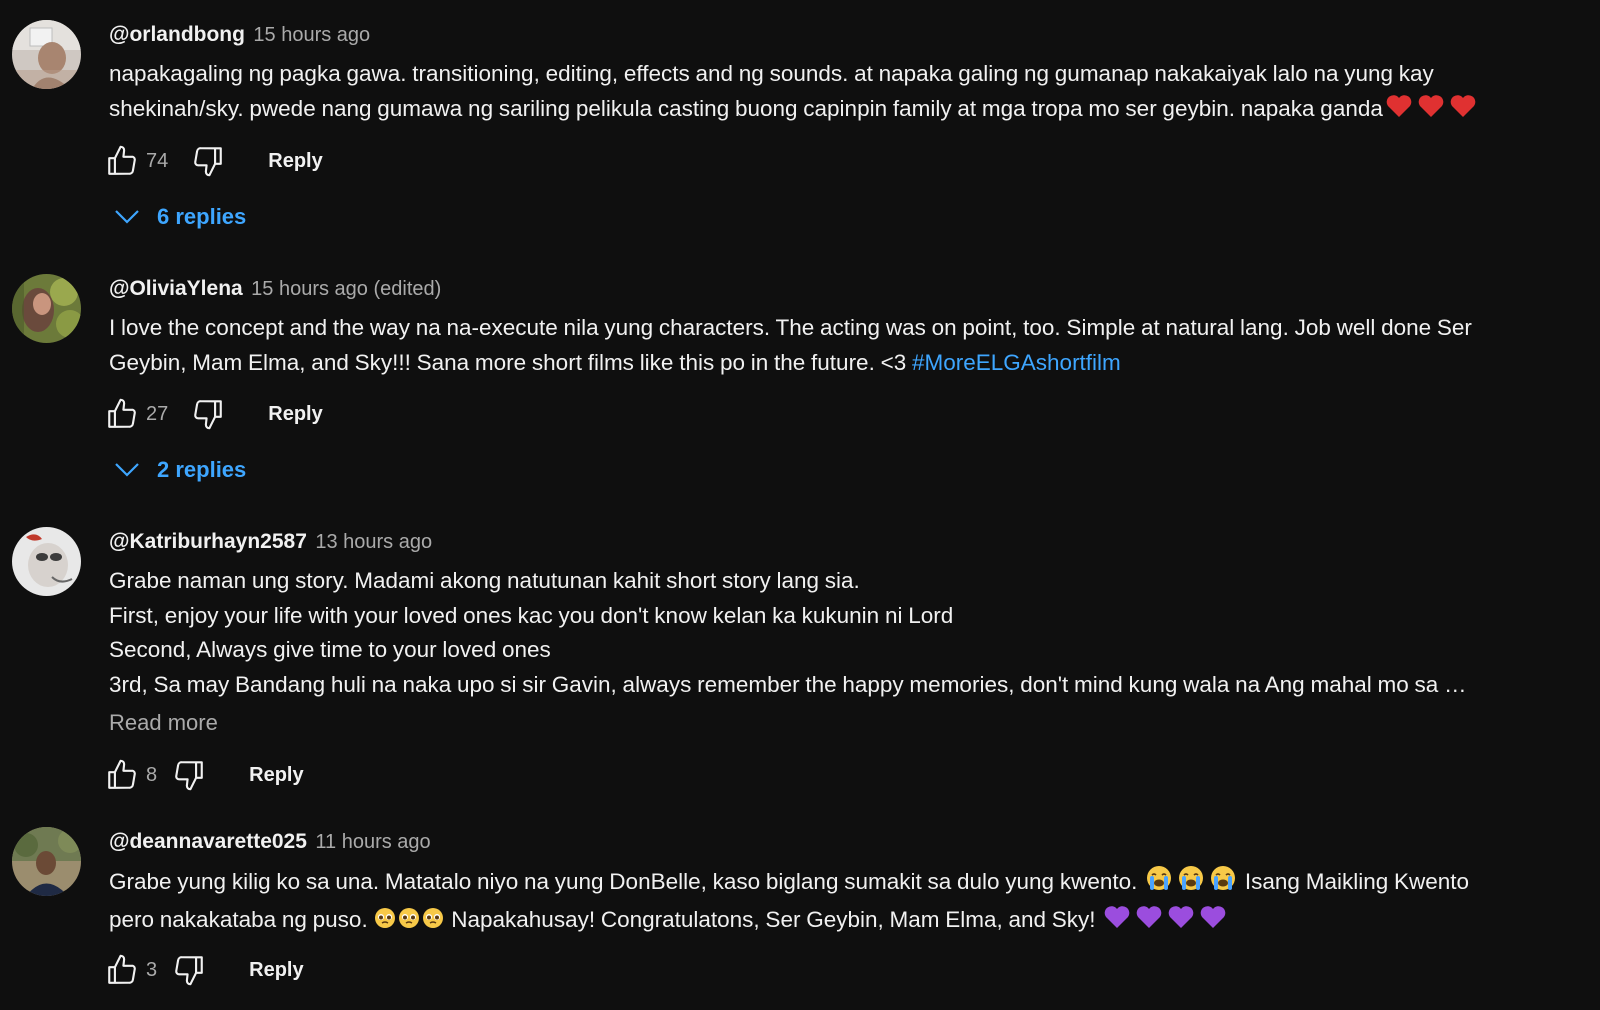  I want to click on thumbs-up-icon, so click(122, 969).